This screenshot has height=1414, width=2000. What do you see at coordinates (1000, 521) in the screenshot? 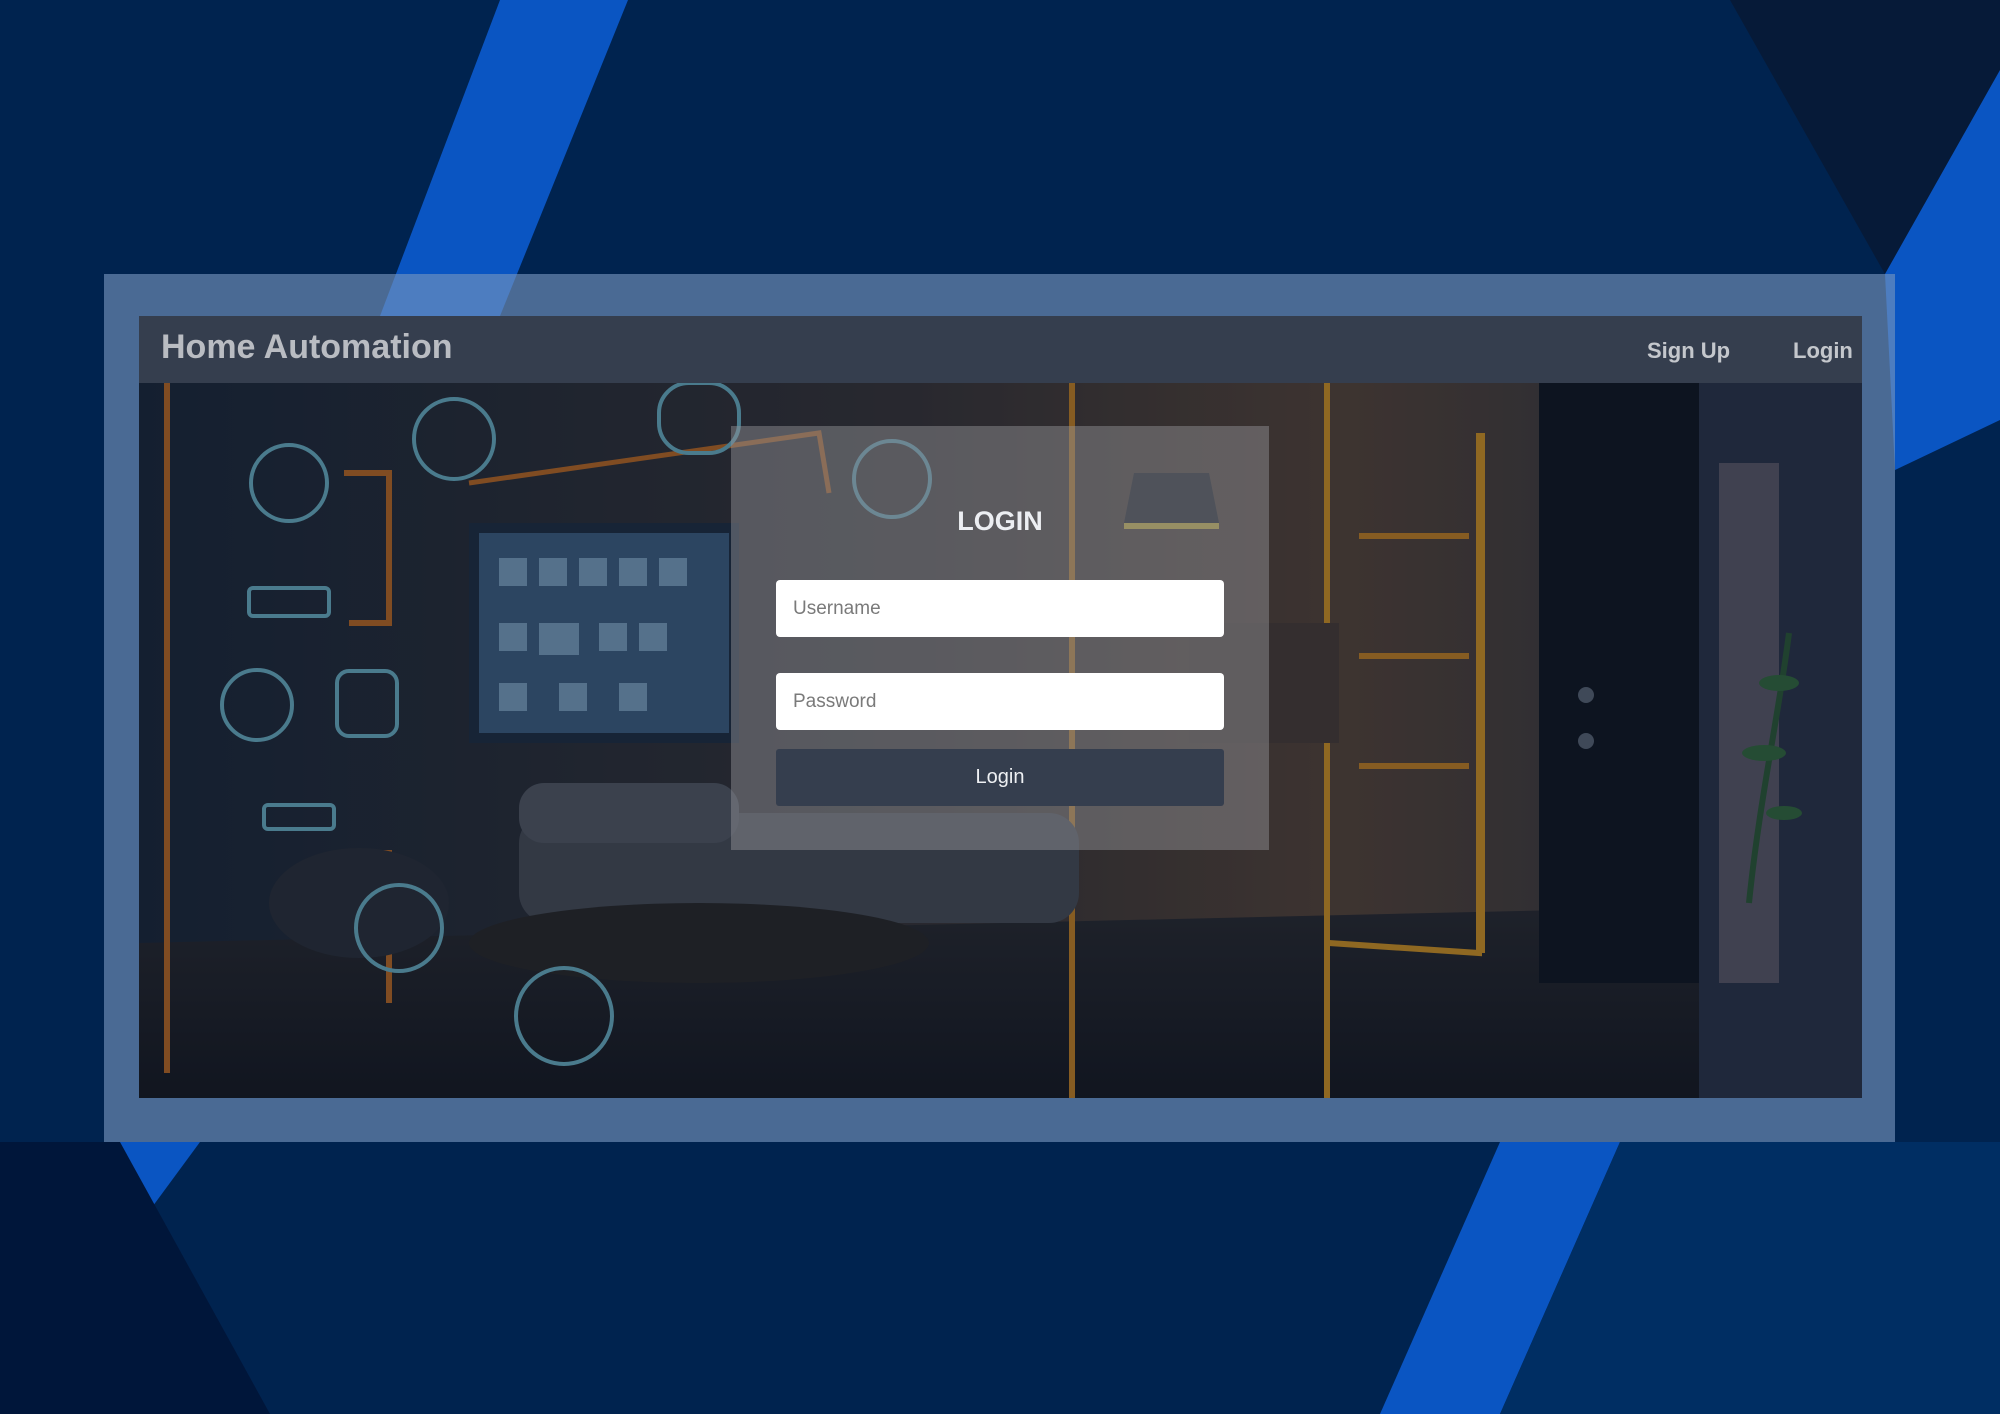
I see `login-title: LOGIN` at bounding box center [1000, 521].